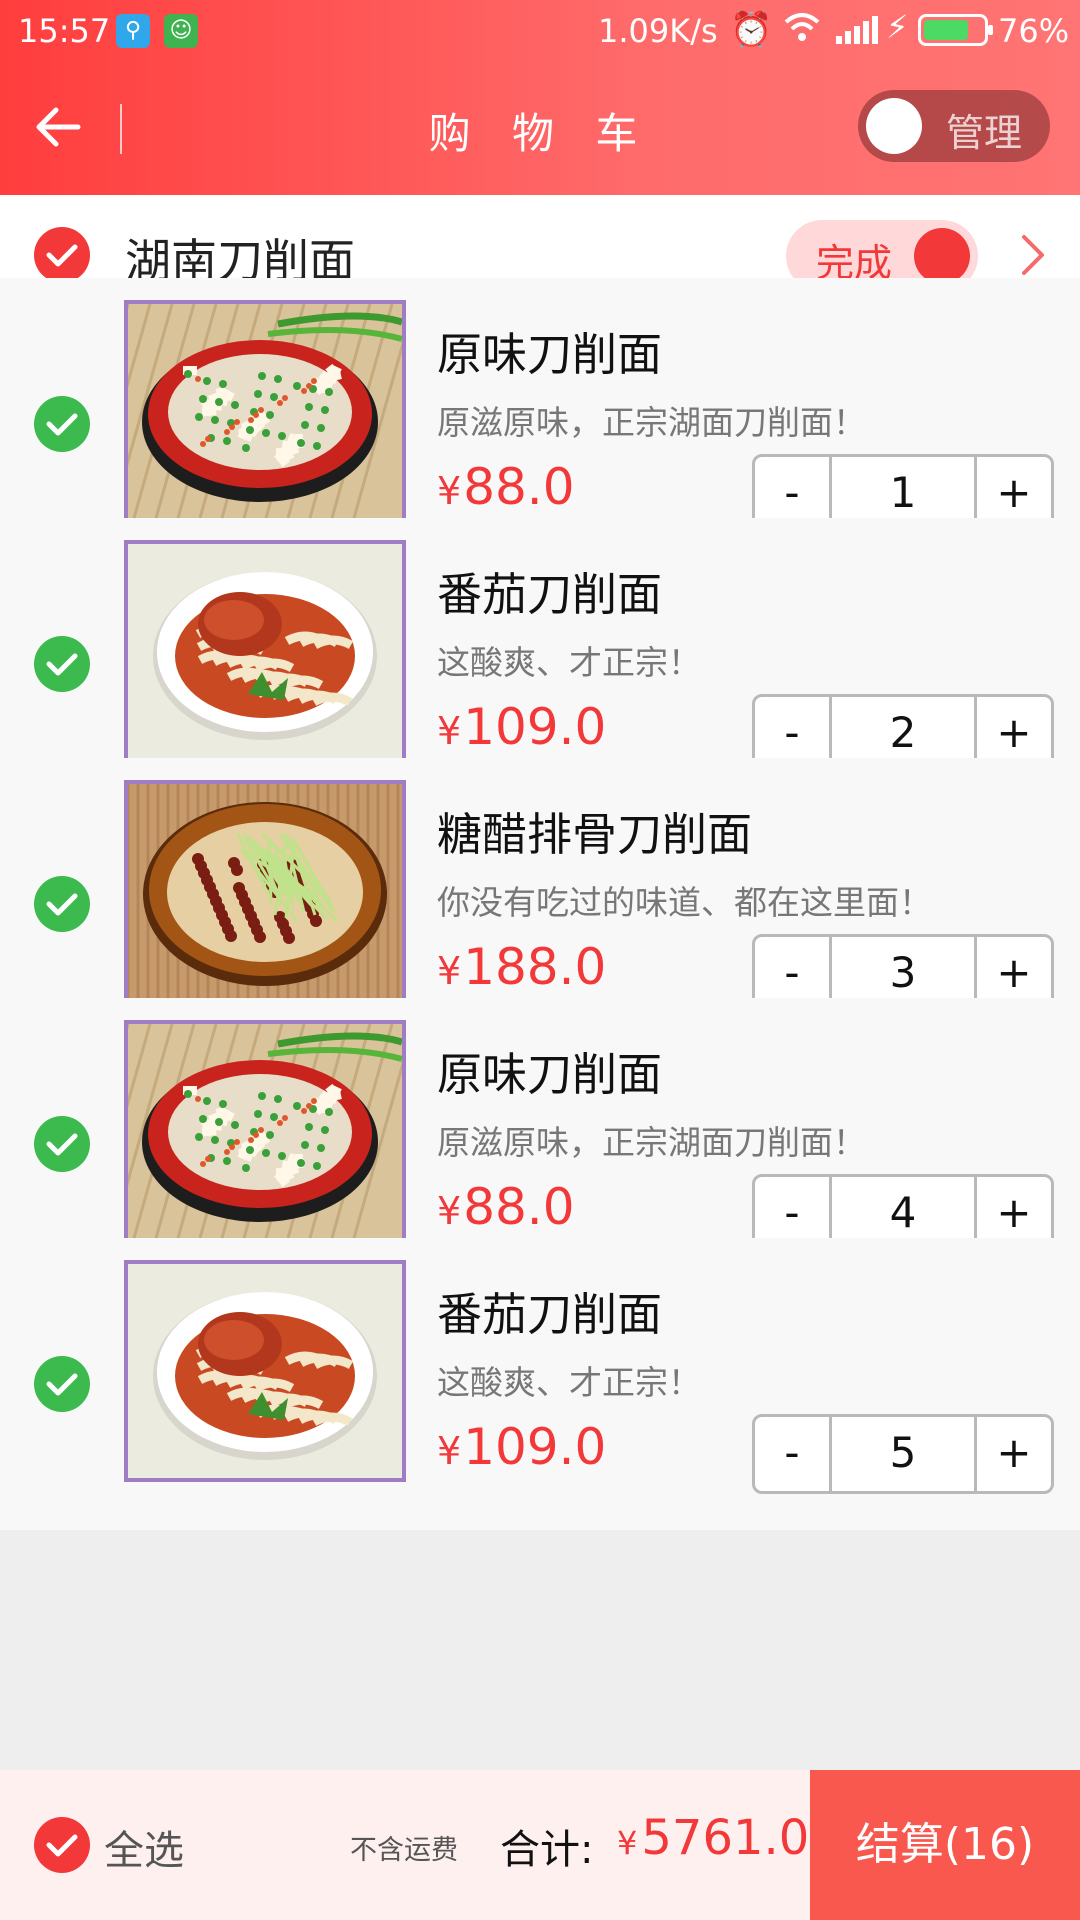  I want to click on quantity-stepper: - 5 +, so click(903, 1454).